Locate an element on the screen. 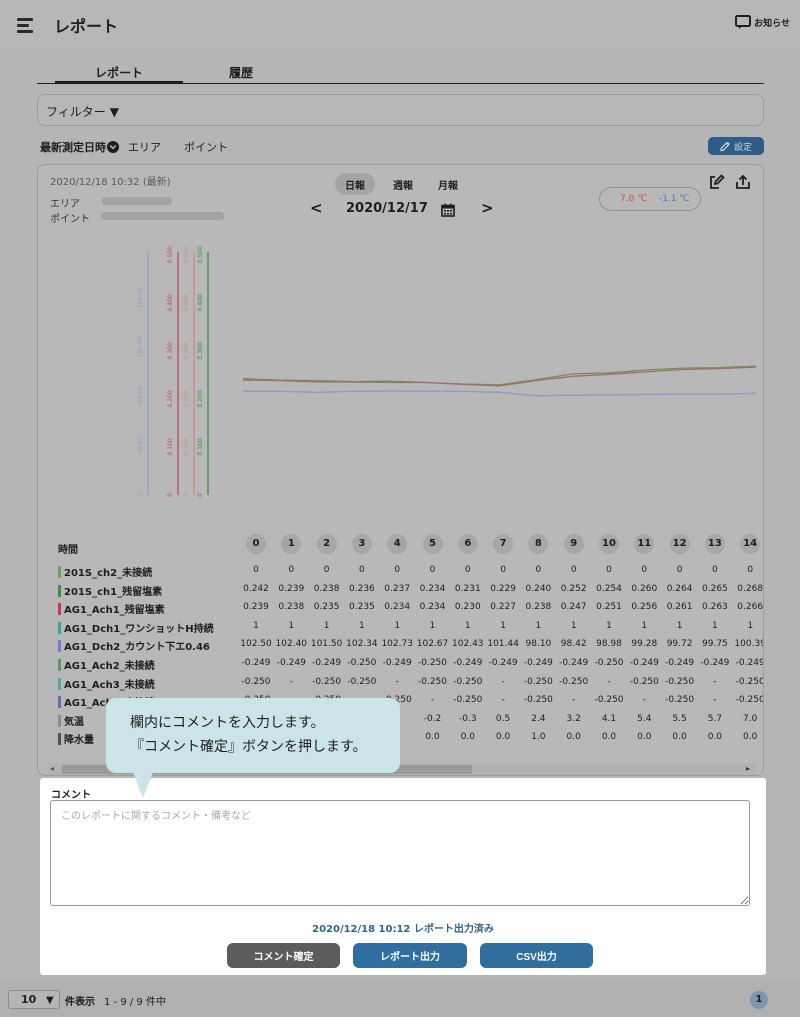 The height and width of the screenshot is (1017, 800). row-name: 201S_ch1_残留塩素 is located at coordinates (113, 592).